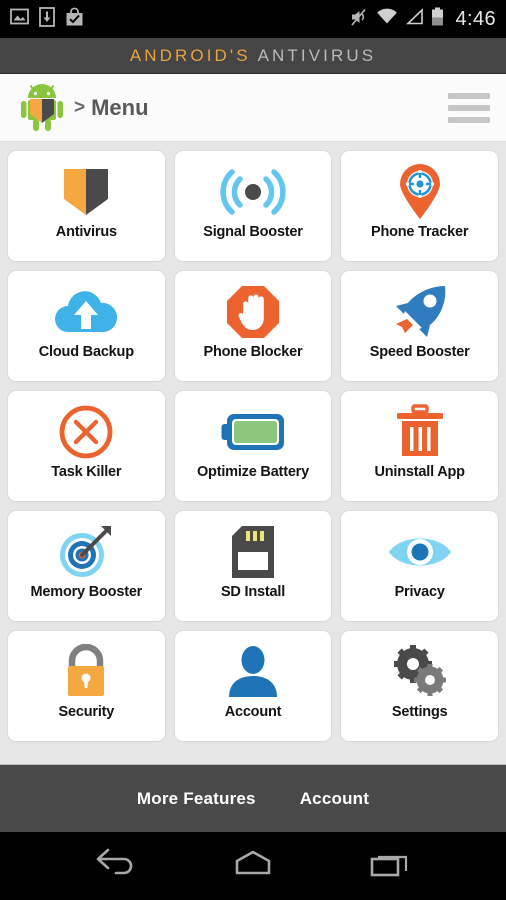 Image resolution: width=506 pixels, height=900 pixels. What do you see at coordinates (86, 192) in the screenshot?
I see `shield-icon` at bounding box center [86, 192].